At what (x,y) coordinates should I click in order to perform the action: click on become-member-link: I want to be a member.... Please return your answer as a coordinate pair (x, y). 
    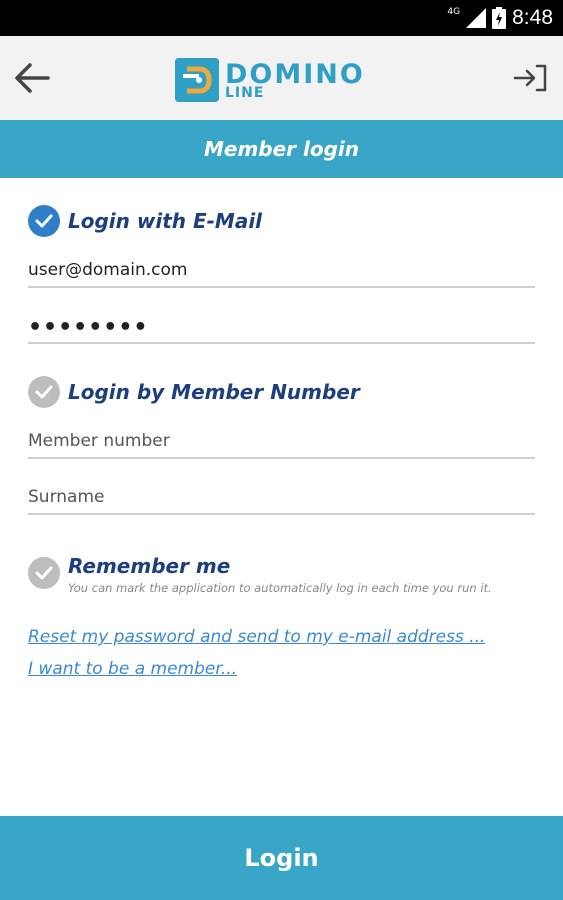
    Looking at the image, I should click on (132, 669).